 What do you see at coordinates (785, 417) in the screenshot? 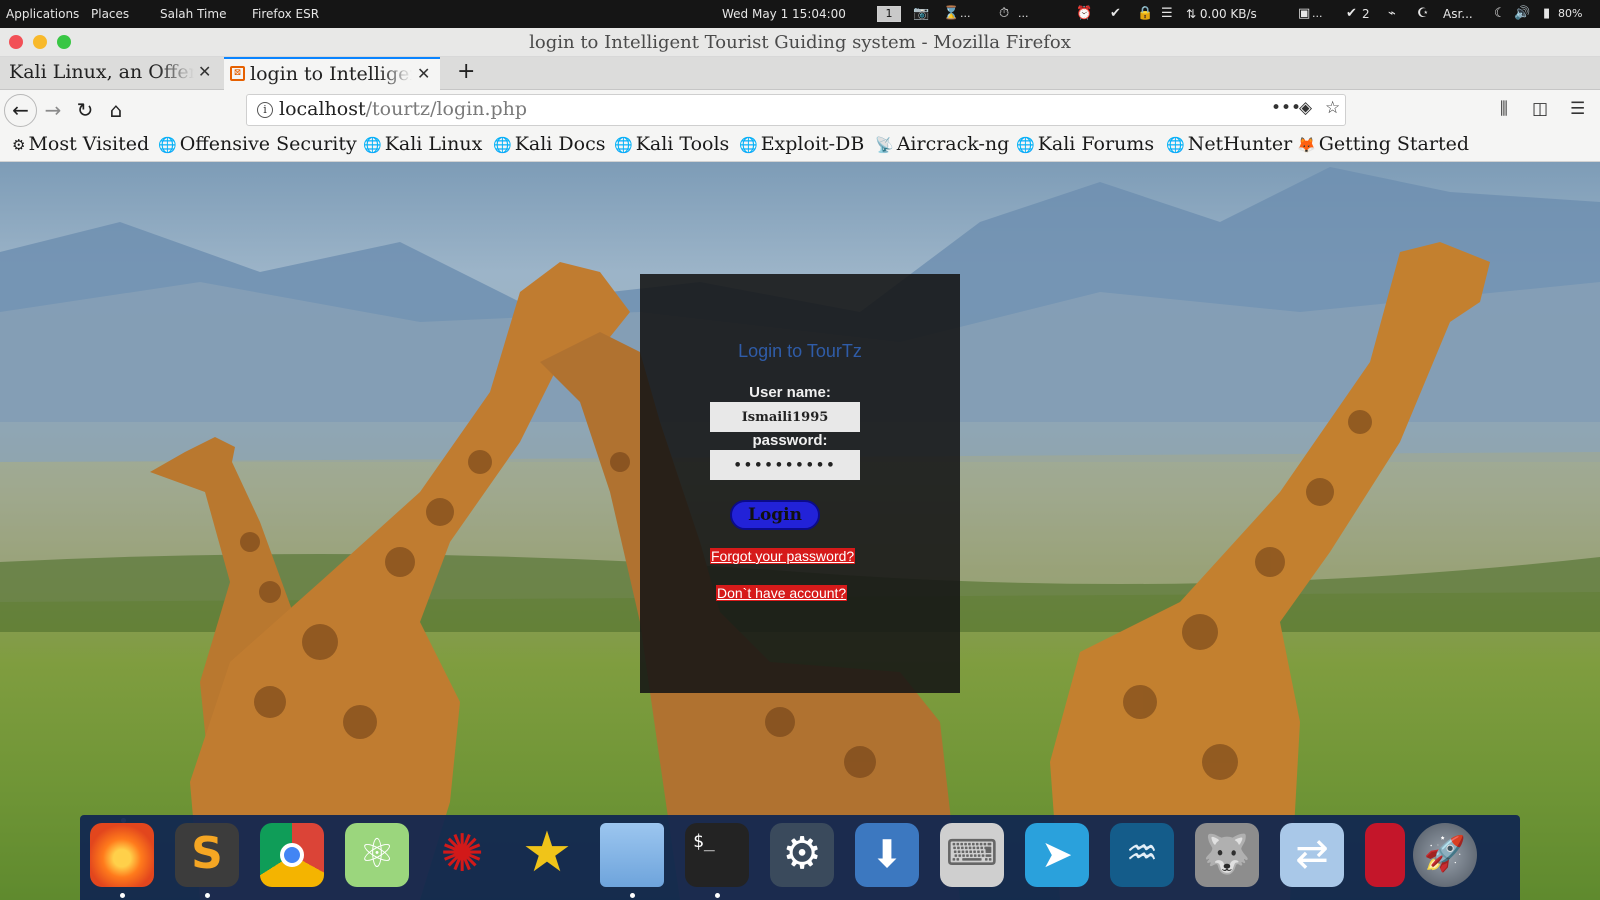
I see `username-input` at bounding box center [785, 417].